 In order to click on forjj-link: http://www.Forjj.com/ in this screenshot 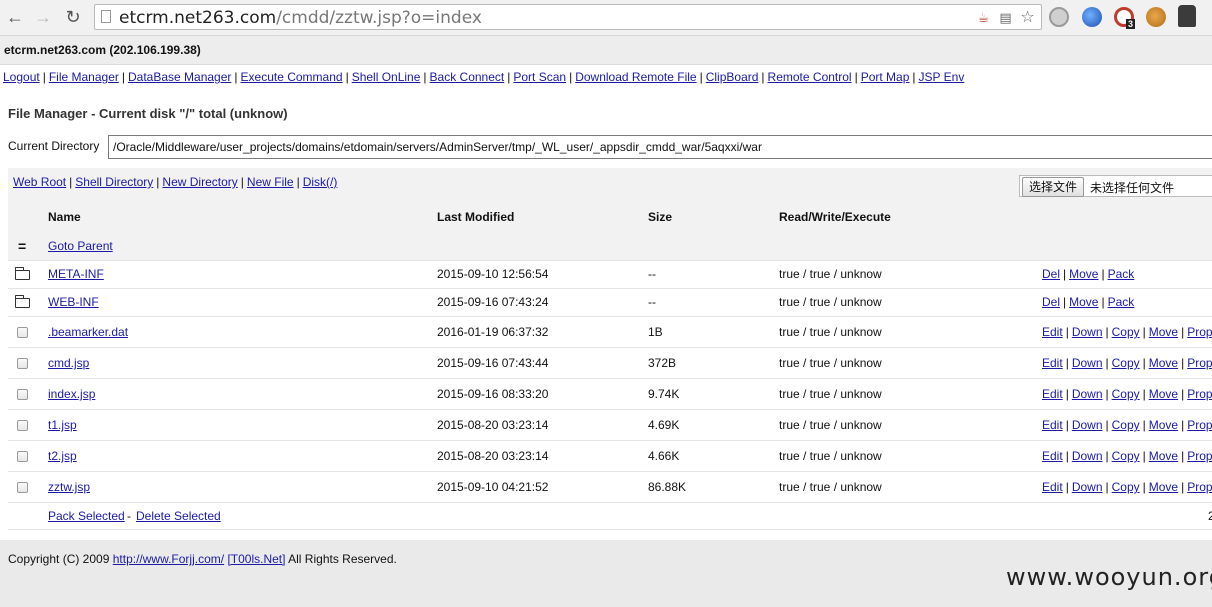, I will do `click(168, 559)`.